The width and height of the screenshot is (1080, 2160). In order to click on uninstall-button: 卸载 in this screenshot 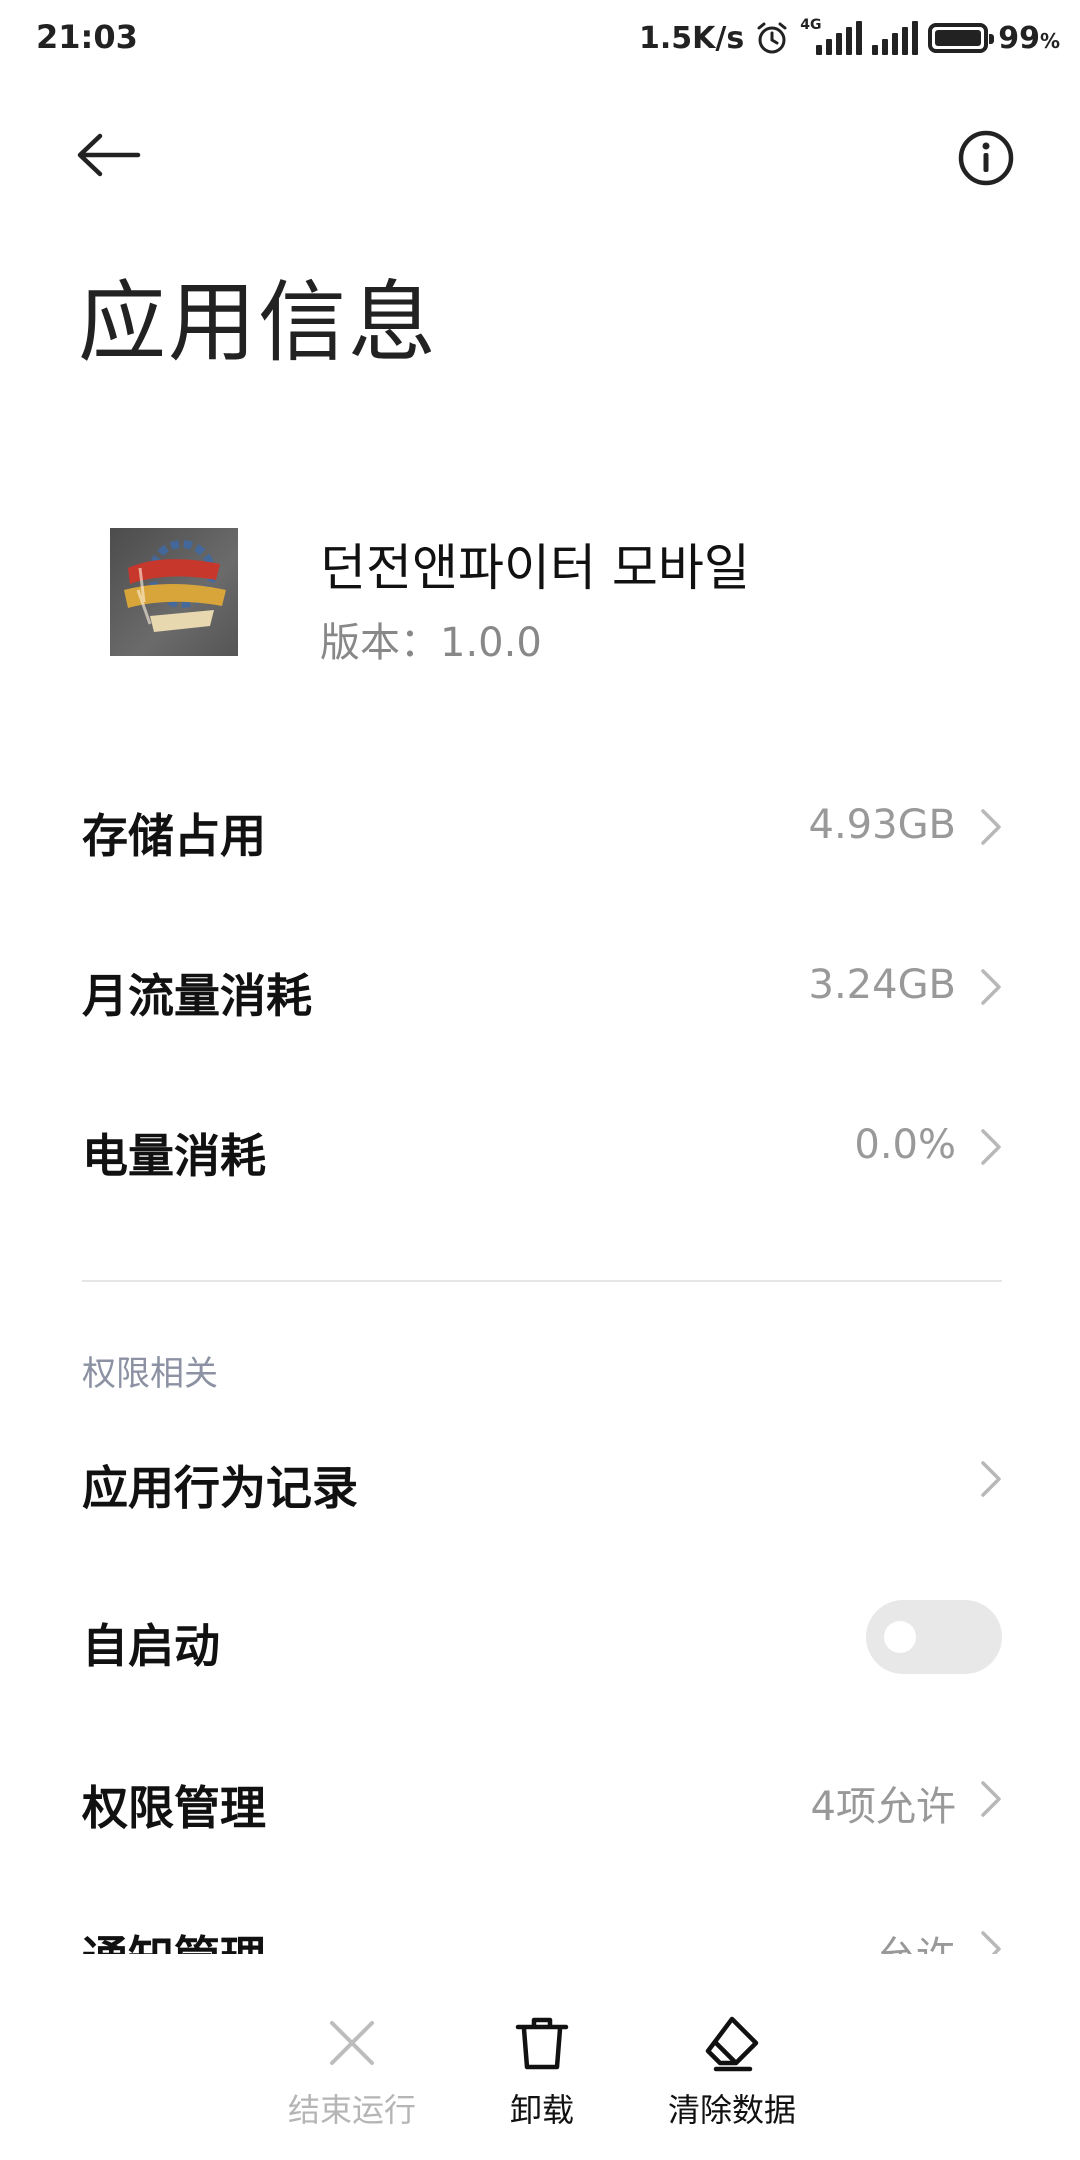, I will do `click(542, 2072)`.